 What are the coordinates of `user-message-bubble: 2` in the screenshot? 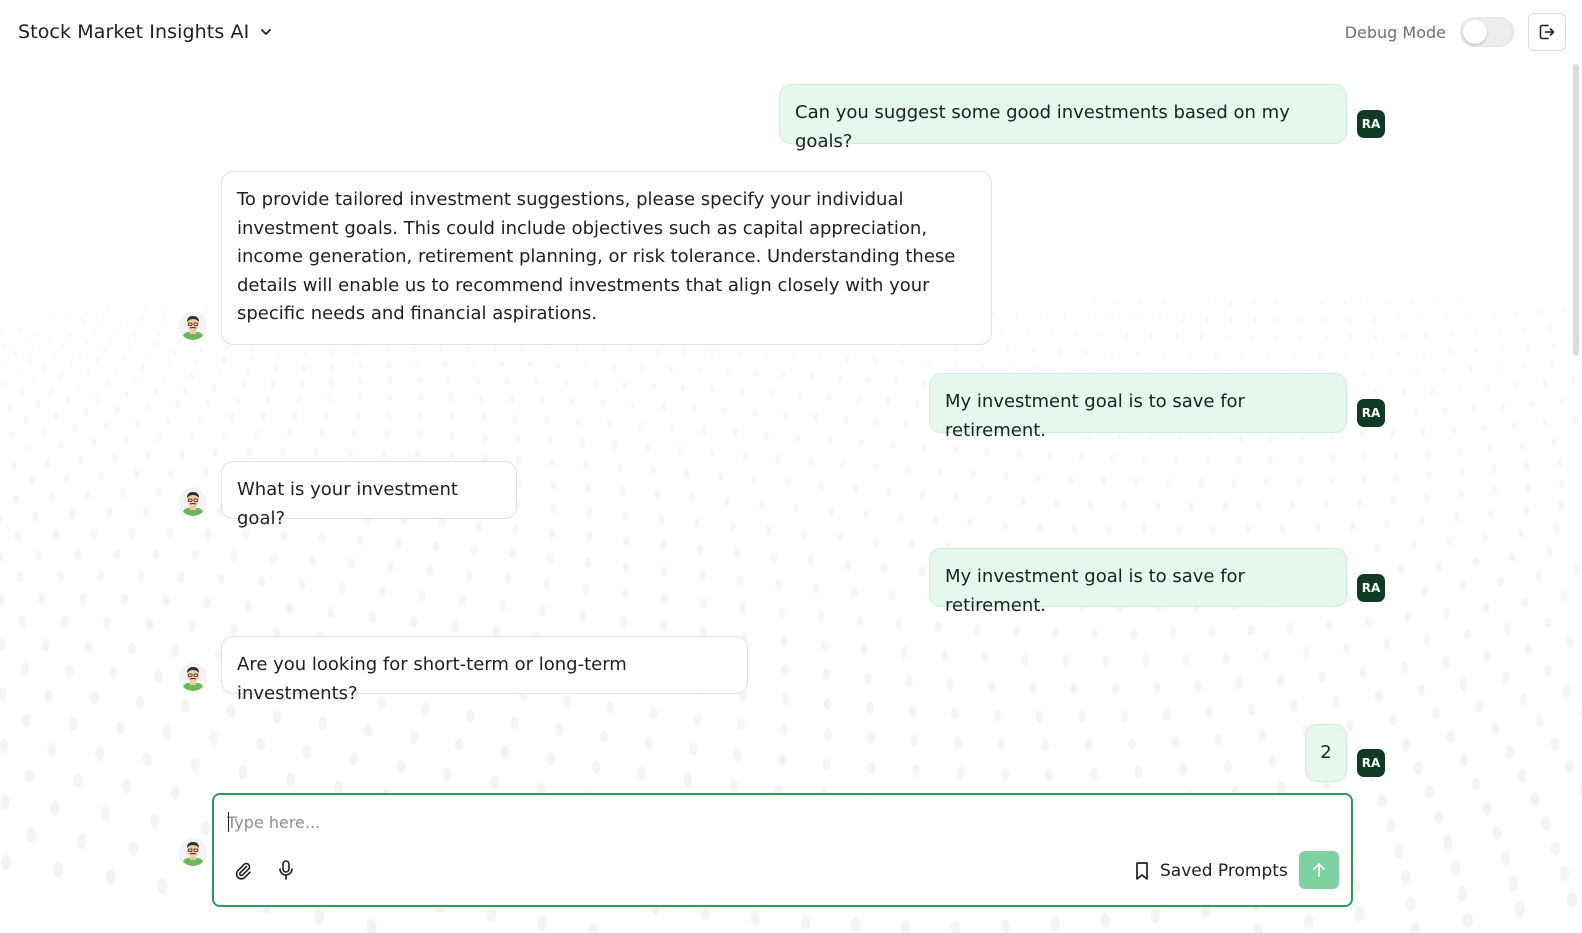 It's located at (1326, 753).